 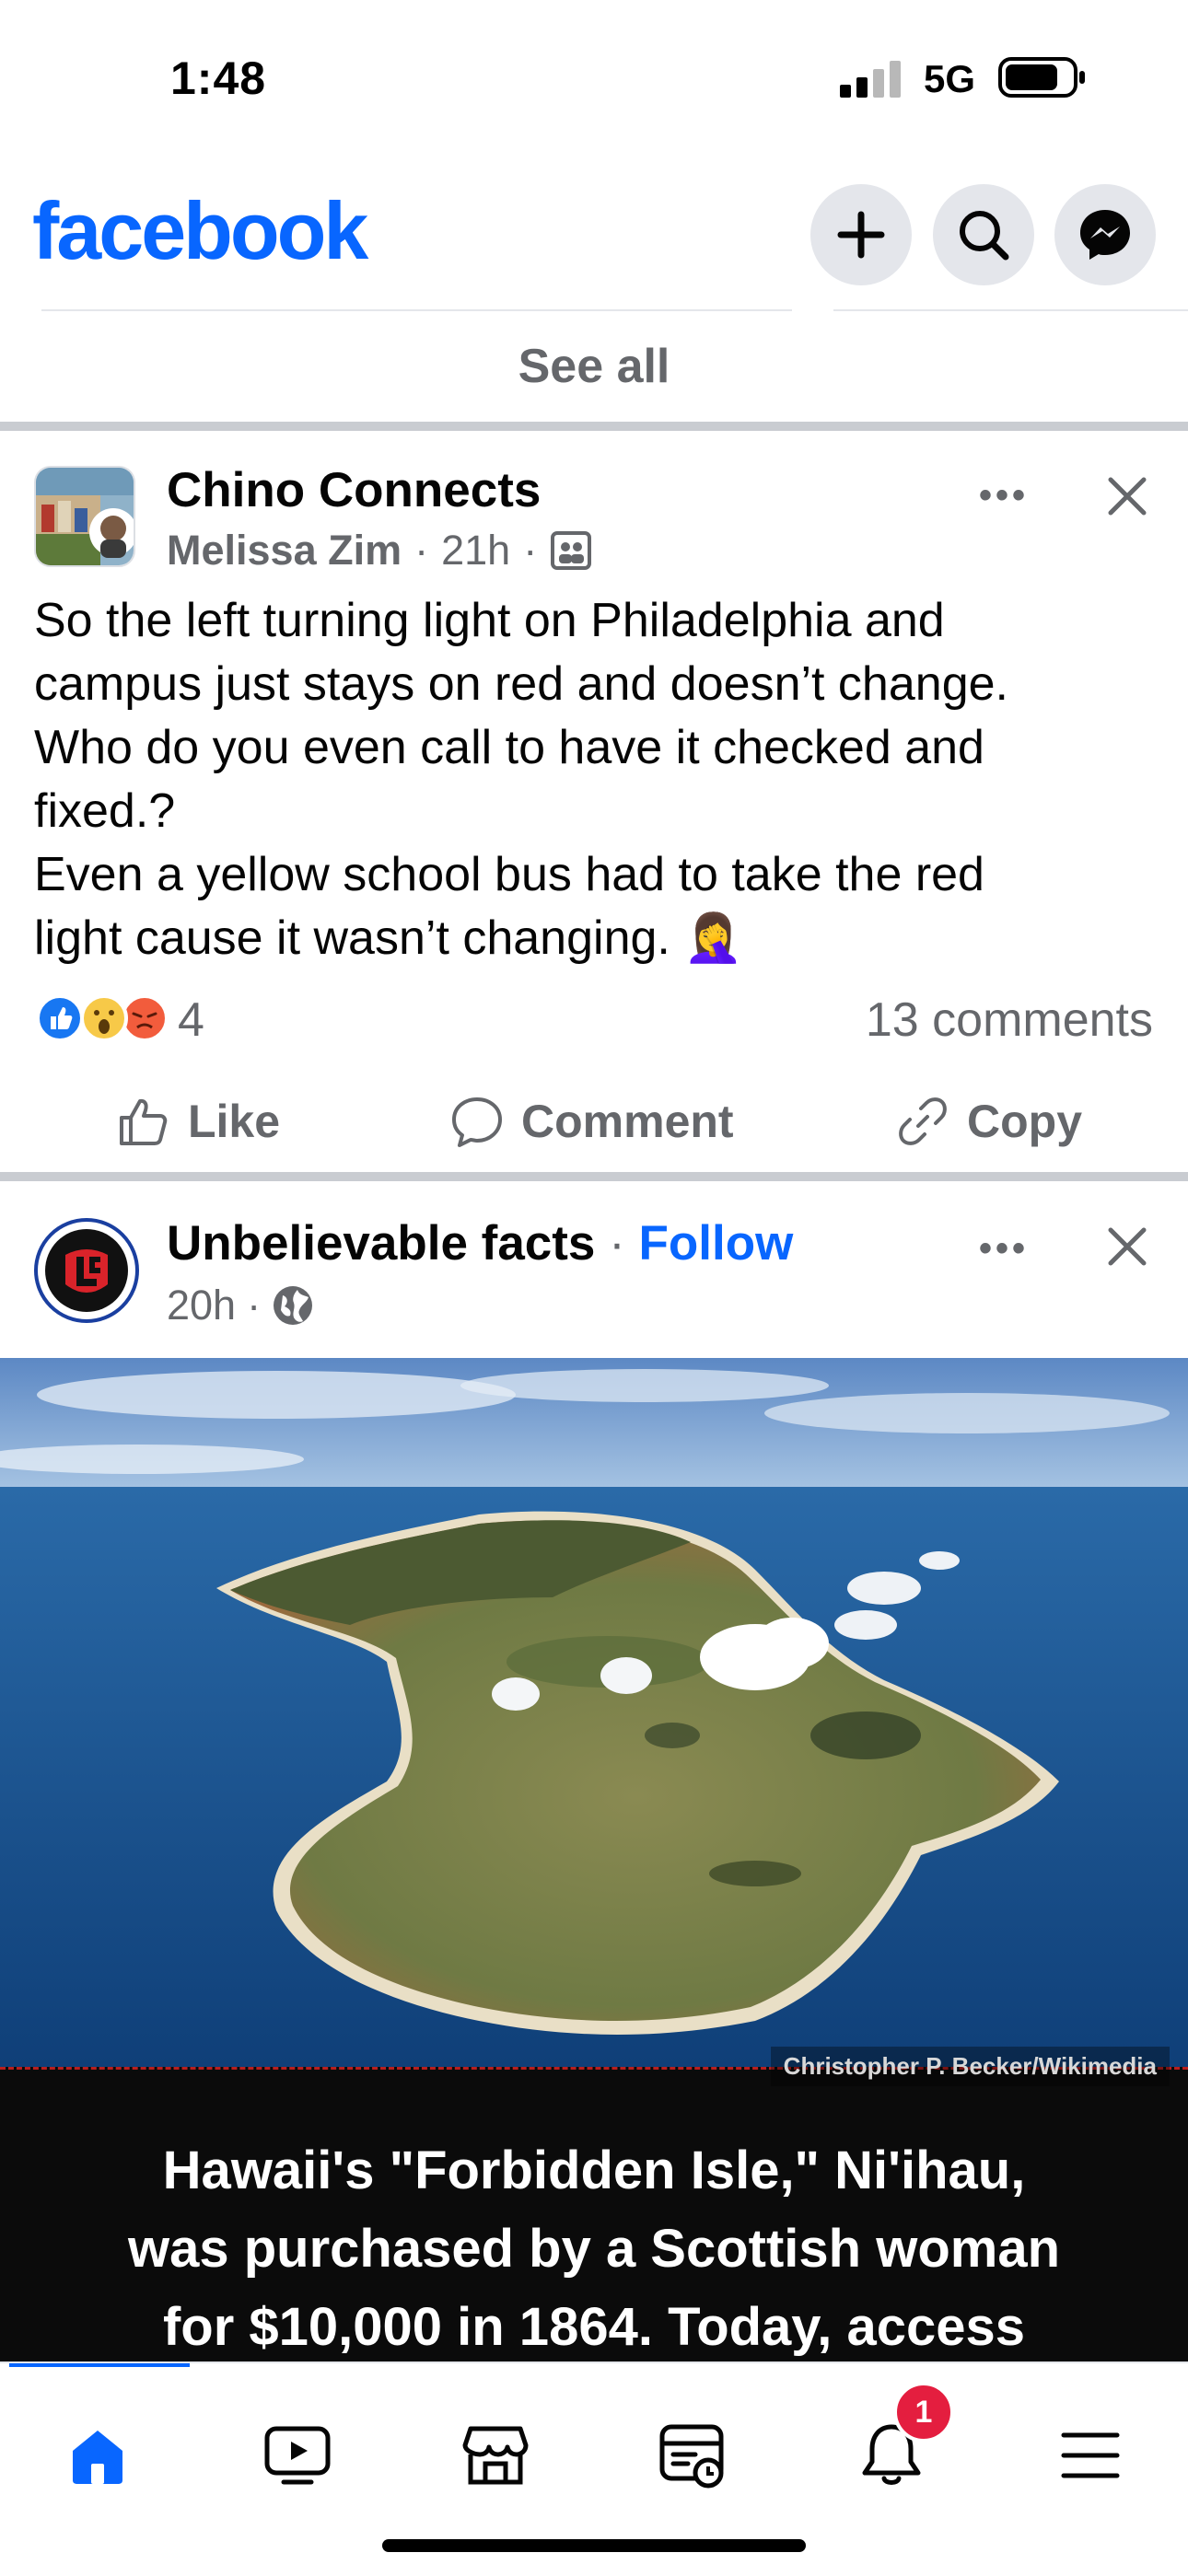 What do you see at coordinates (594, 2170) in the screenshot?
I see `caption-line: Hawaii's "Forbidden Isle," Ni'ihau,` at bounding box center [594, 2170].